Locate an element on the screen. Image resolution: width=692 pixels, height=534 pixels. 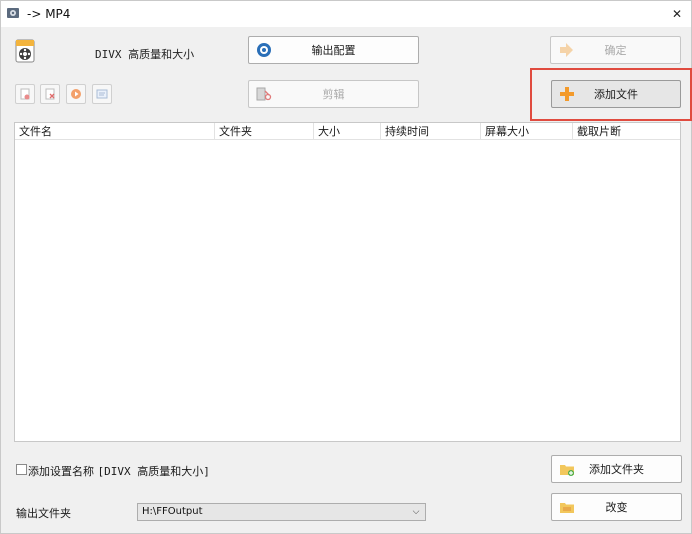
add-file-label: 添加文件 is located at coordinates (616, 94).